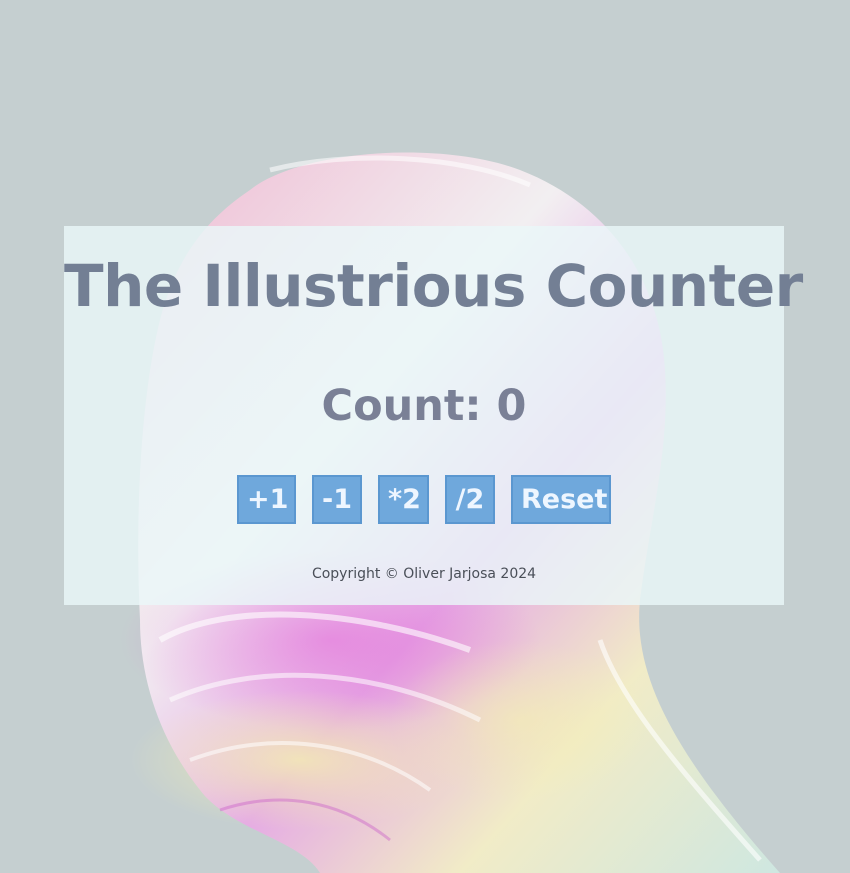 The width and height of the screenshot is (850, 873). I want to click on reset-button: Reset, so click(561, 499).